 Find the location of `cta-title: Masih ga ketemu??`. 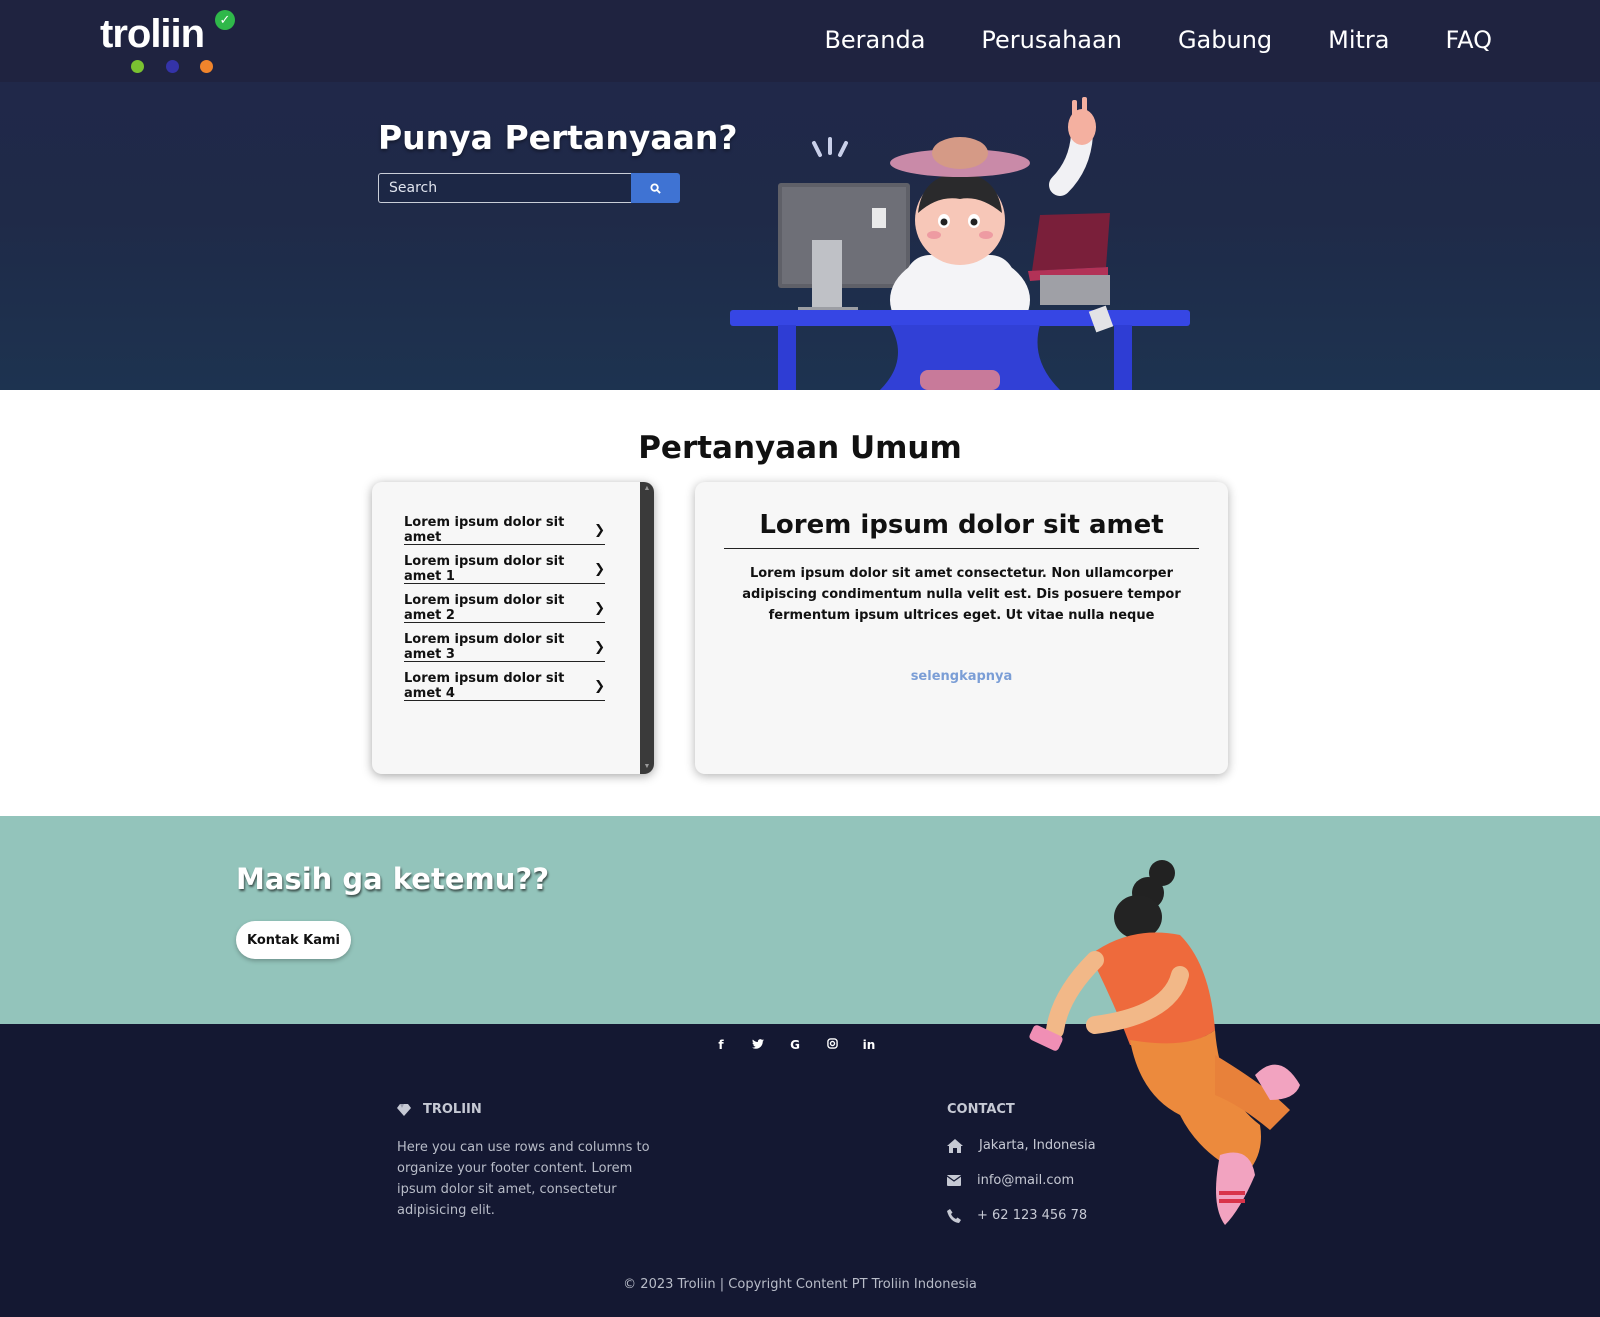

cta-title: Masih ga ketemu?? is located at coordinates (393, 879).